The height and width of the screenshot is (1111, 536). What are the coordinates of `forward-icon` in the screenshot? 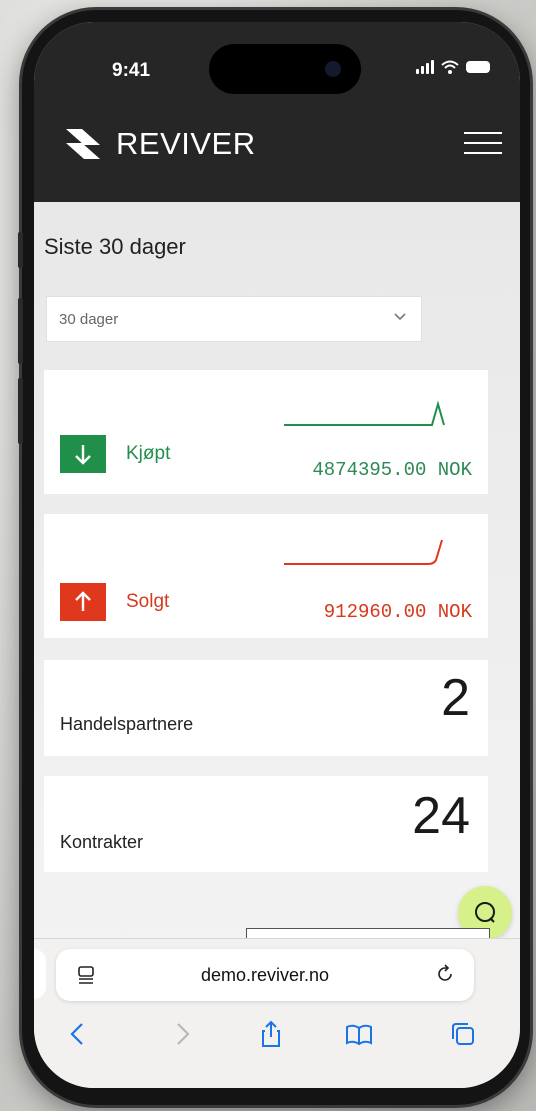 It's located at (181, 1034).